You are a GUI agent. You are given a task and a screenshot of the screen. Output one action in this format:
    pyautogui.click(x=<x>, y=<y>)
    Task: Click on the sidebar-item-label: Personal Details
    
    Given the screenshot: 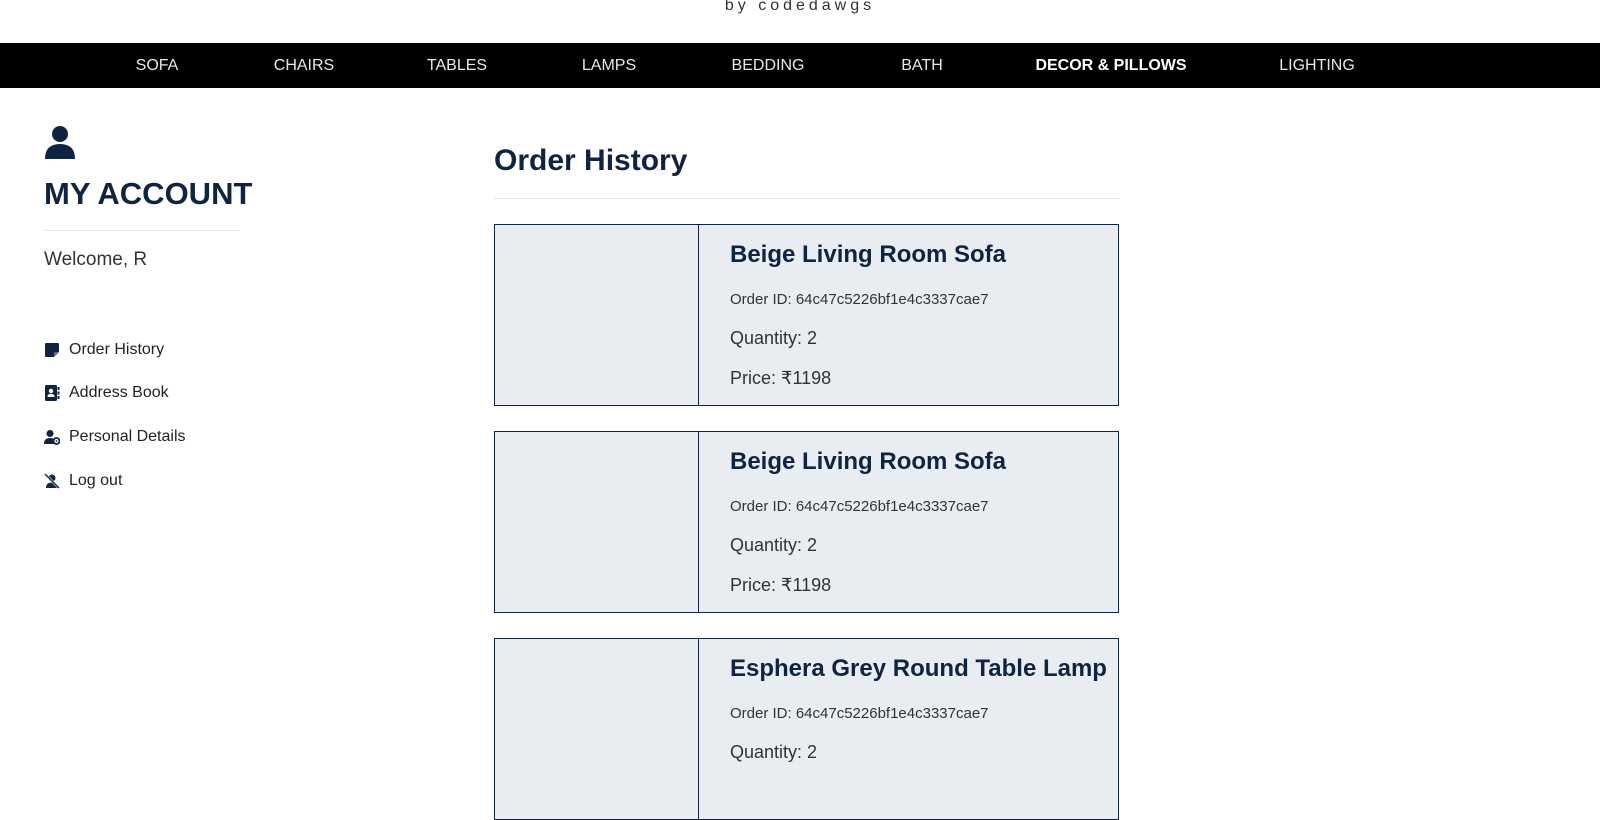 What is the action you would take?
    pyautogui.click(x=127, y=436)
    